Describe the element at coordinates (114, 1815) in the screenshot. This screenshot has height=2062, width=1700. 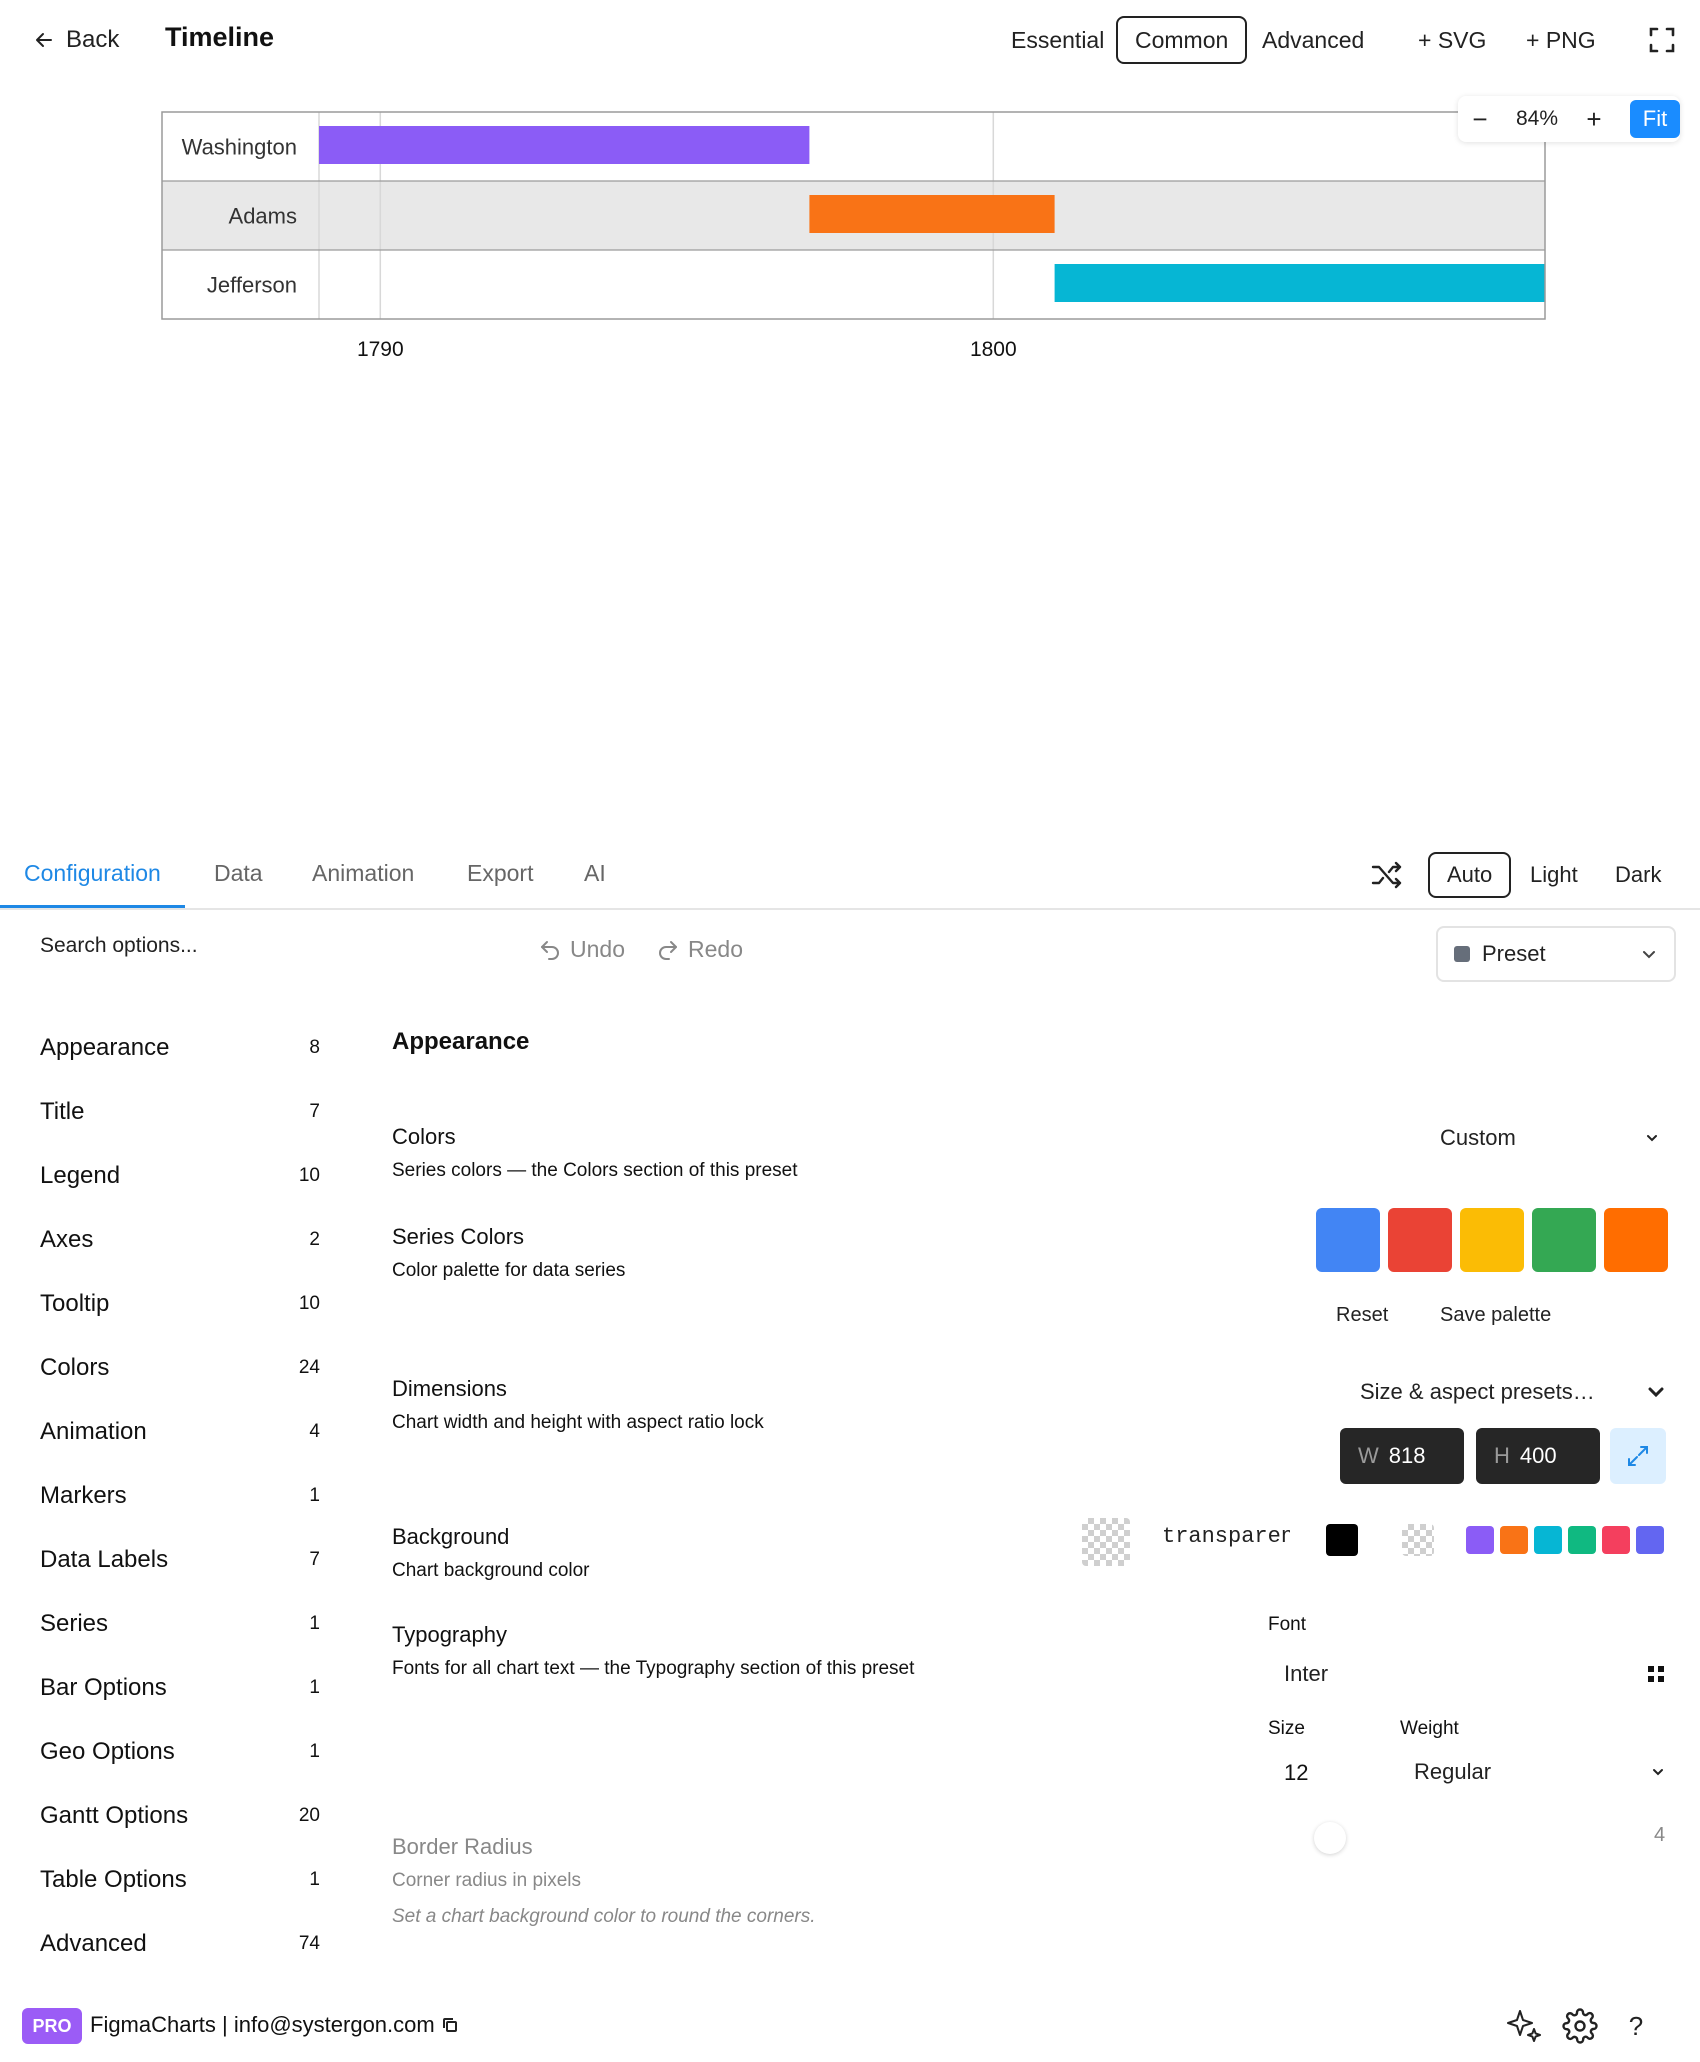
I see `sidebar-item-label: Gantt Options` at that location.